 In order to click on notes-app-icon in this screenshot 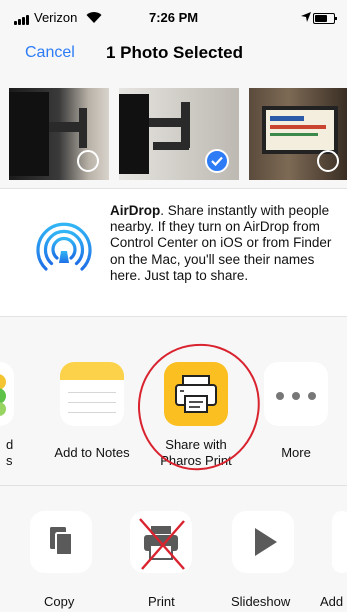, I will do `click(92, 394)`.